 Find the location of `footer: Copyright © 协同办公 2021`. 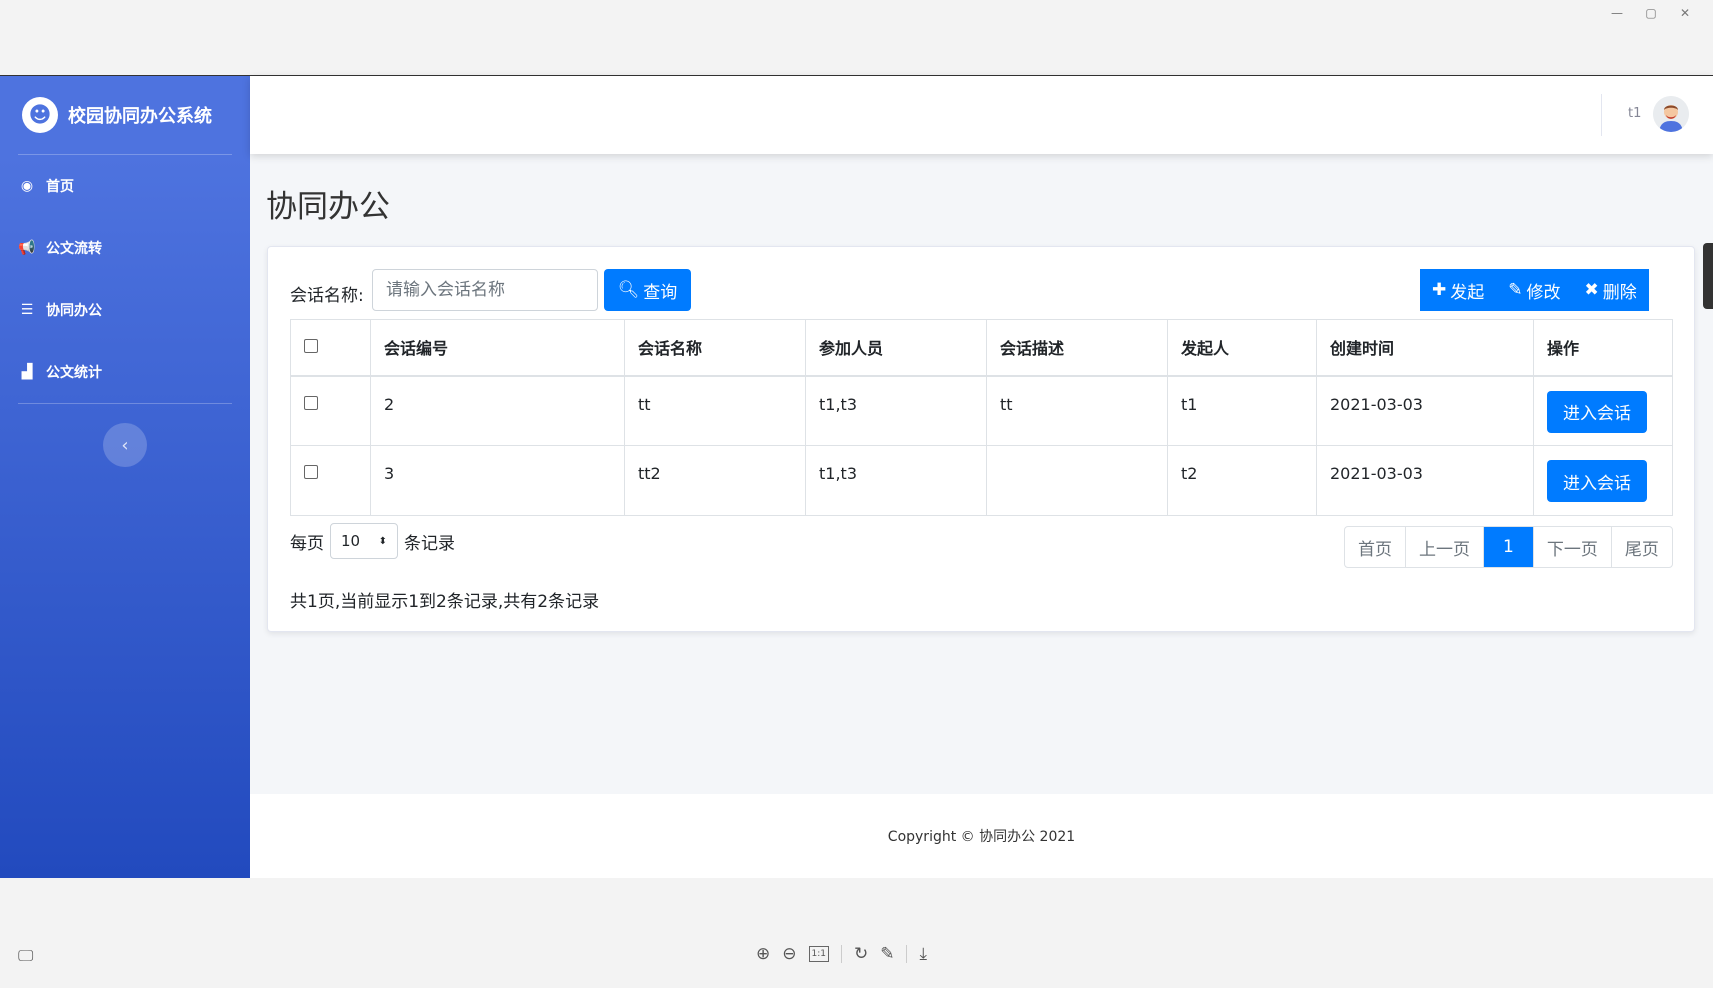

footer: Copyright © 协同办公 2021 is located at coordinates (981, 836).